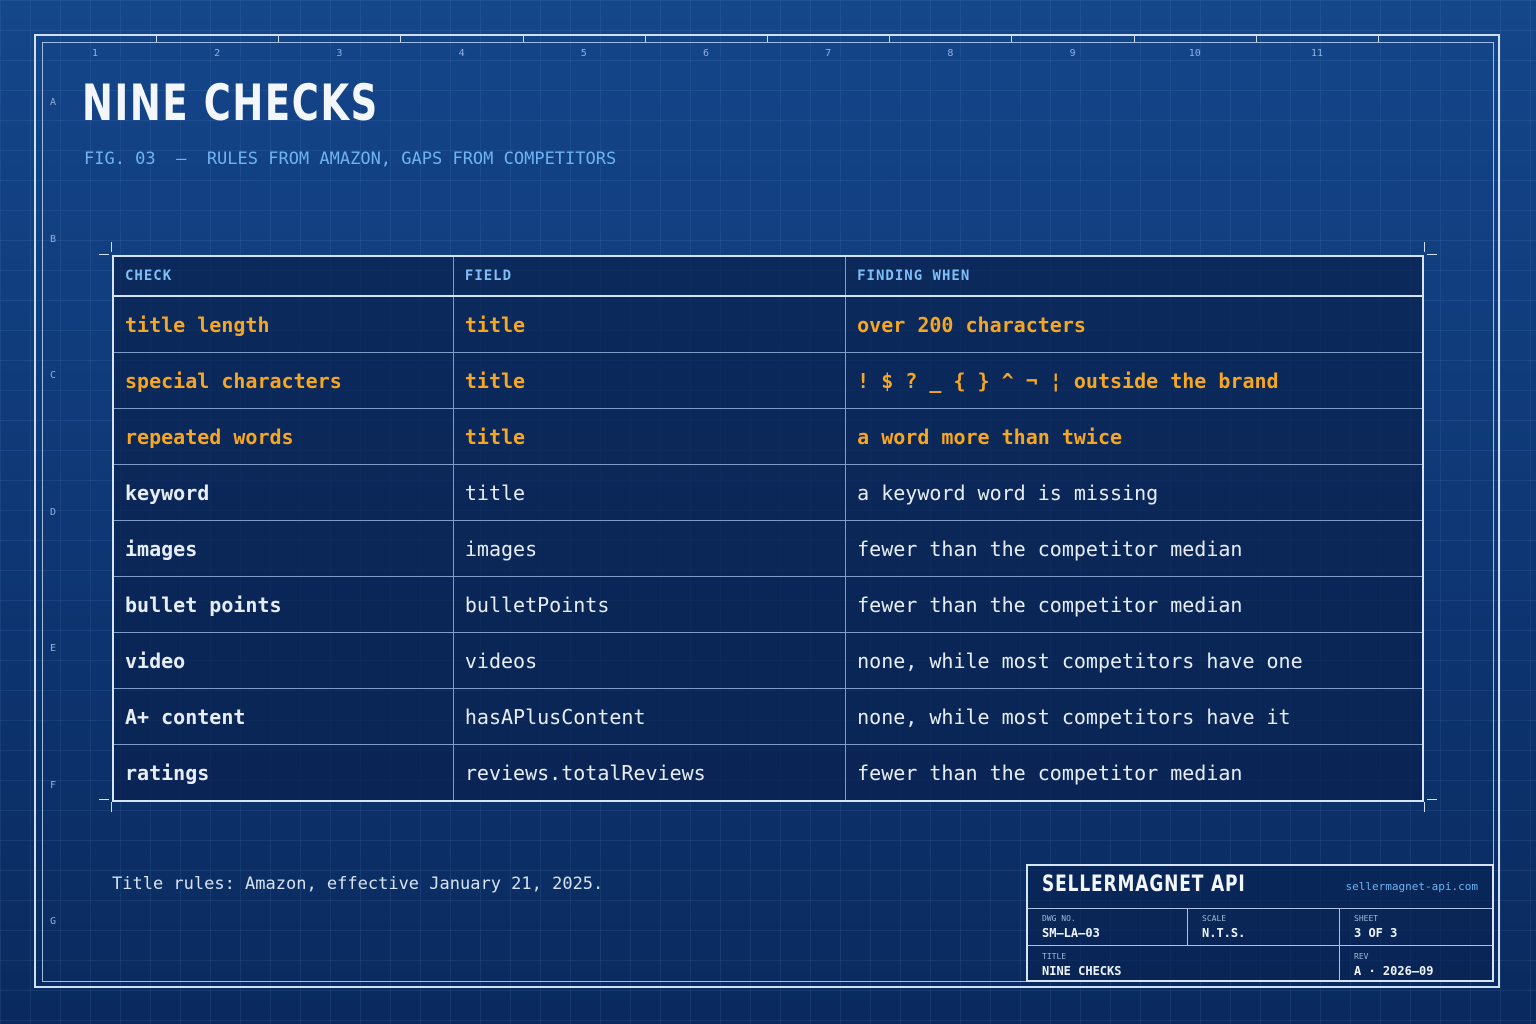  I want to click on title-label: TITLE, so click(1054, 956).